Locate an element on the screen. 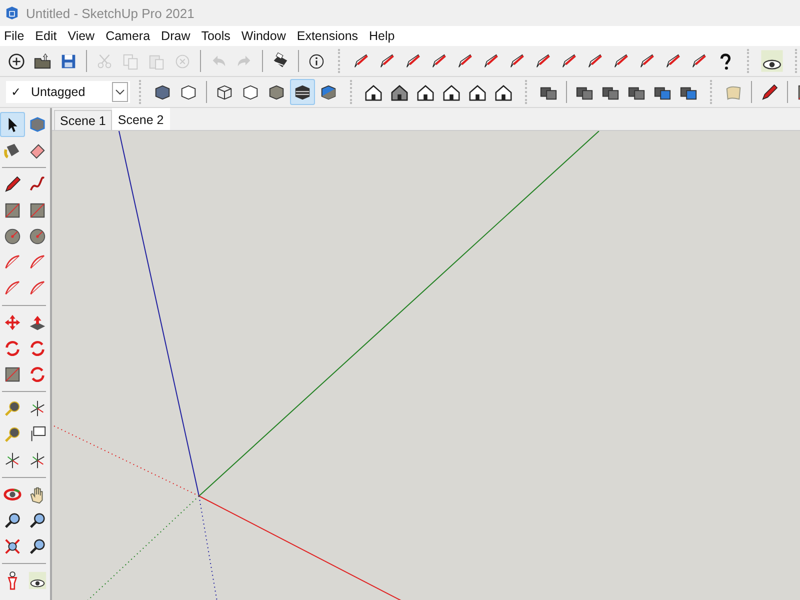  window-title: Untitled - SketchUp Pro 2021 is located at coordinates (110, 13).